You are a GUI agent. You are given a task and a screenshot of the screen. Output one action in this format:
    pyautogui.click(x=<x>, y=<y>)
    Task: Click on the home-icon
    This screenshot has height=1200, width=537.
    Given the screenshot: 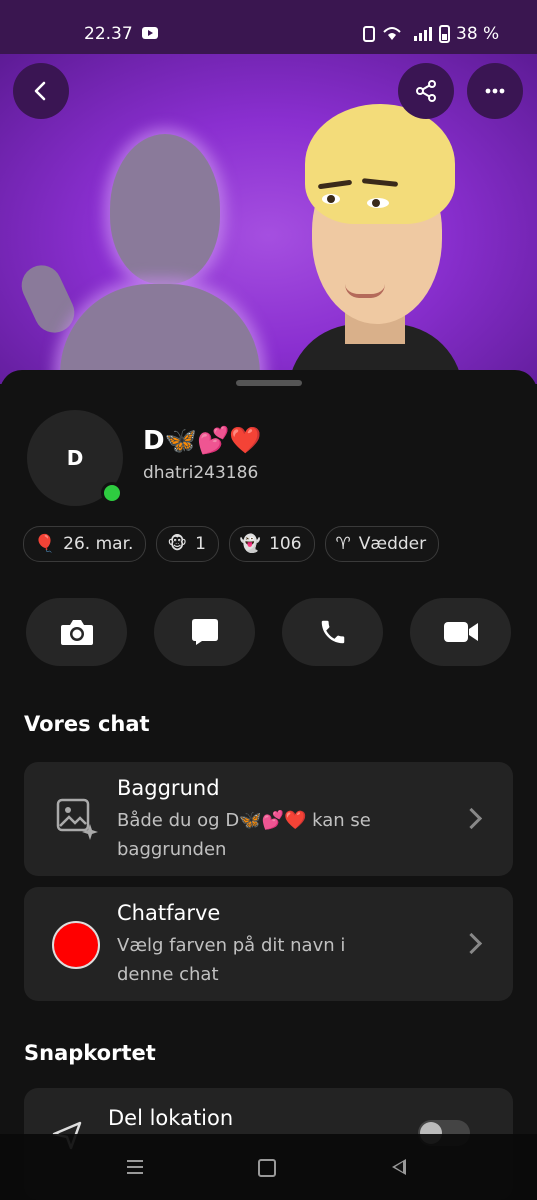 What is the action you would take?
    pyautogui.click(x=267, y=1168)
    